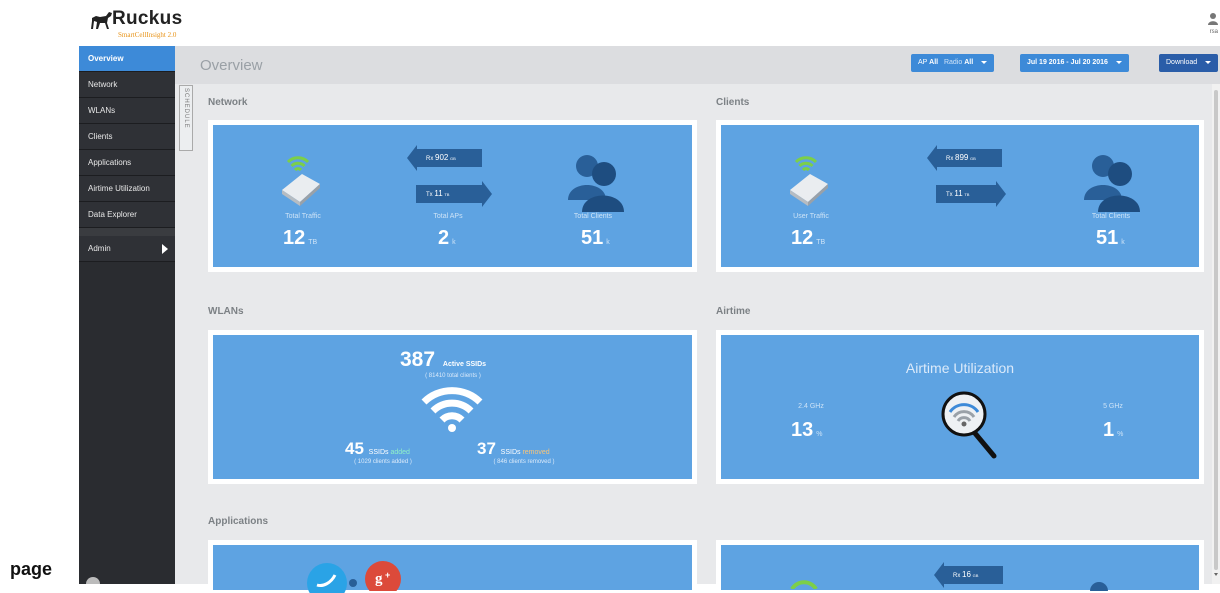  I want to click on sidebar-item-clients: Clients, so click(127, 137).